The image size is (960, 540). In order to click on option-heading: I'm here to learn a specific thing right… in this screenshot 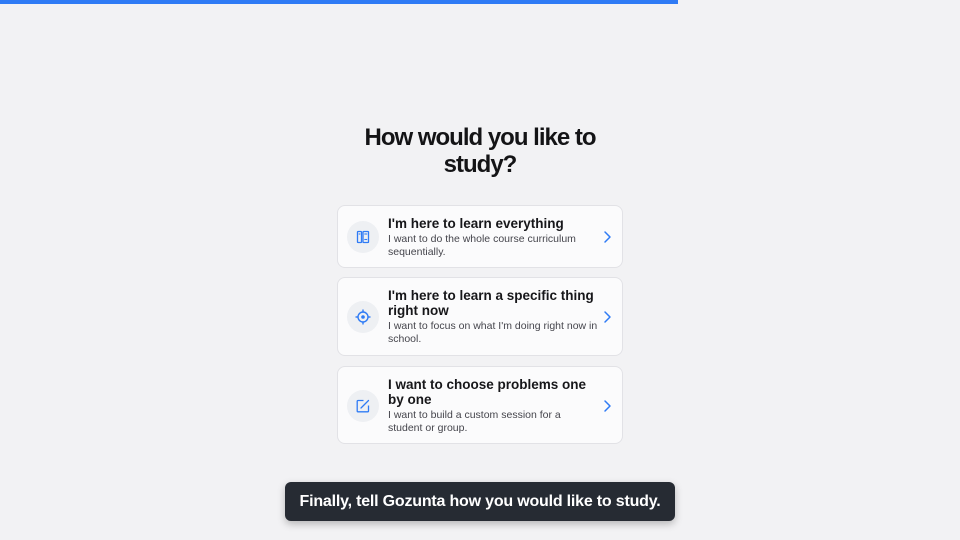, I will do `click(491, 303)`.